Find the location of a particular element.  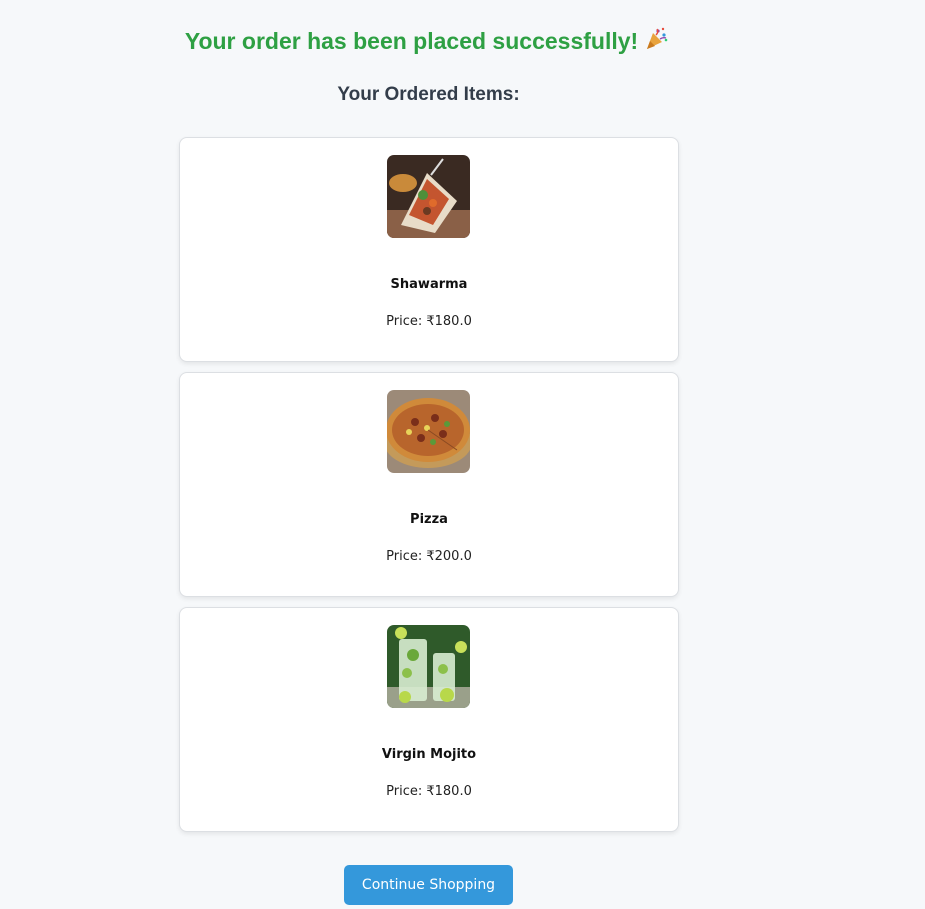

item-price: Price: ₹200.0 is located at coordinates (429, 556).